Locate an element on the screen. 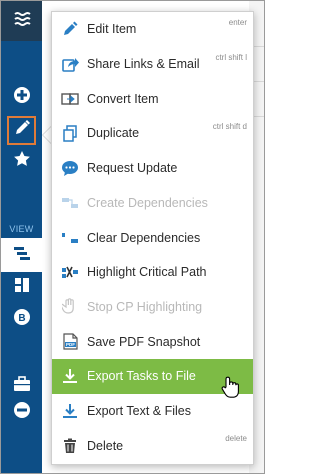 This screenshot has width=320, height=474. menu-item-edit-item: Edit Item enter is located at coordinates (152, 29).